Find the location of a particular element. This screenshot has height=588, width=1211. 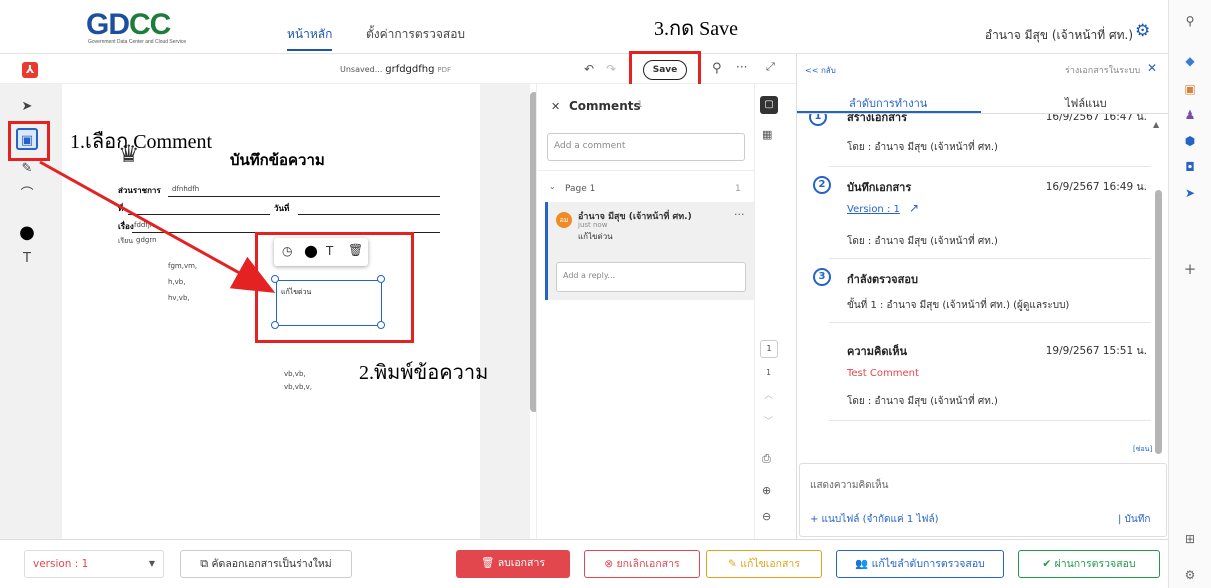

hide-link: [ซ่อน] is located at coordinates (1142, 449).